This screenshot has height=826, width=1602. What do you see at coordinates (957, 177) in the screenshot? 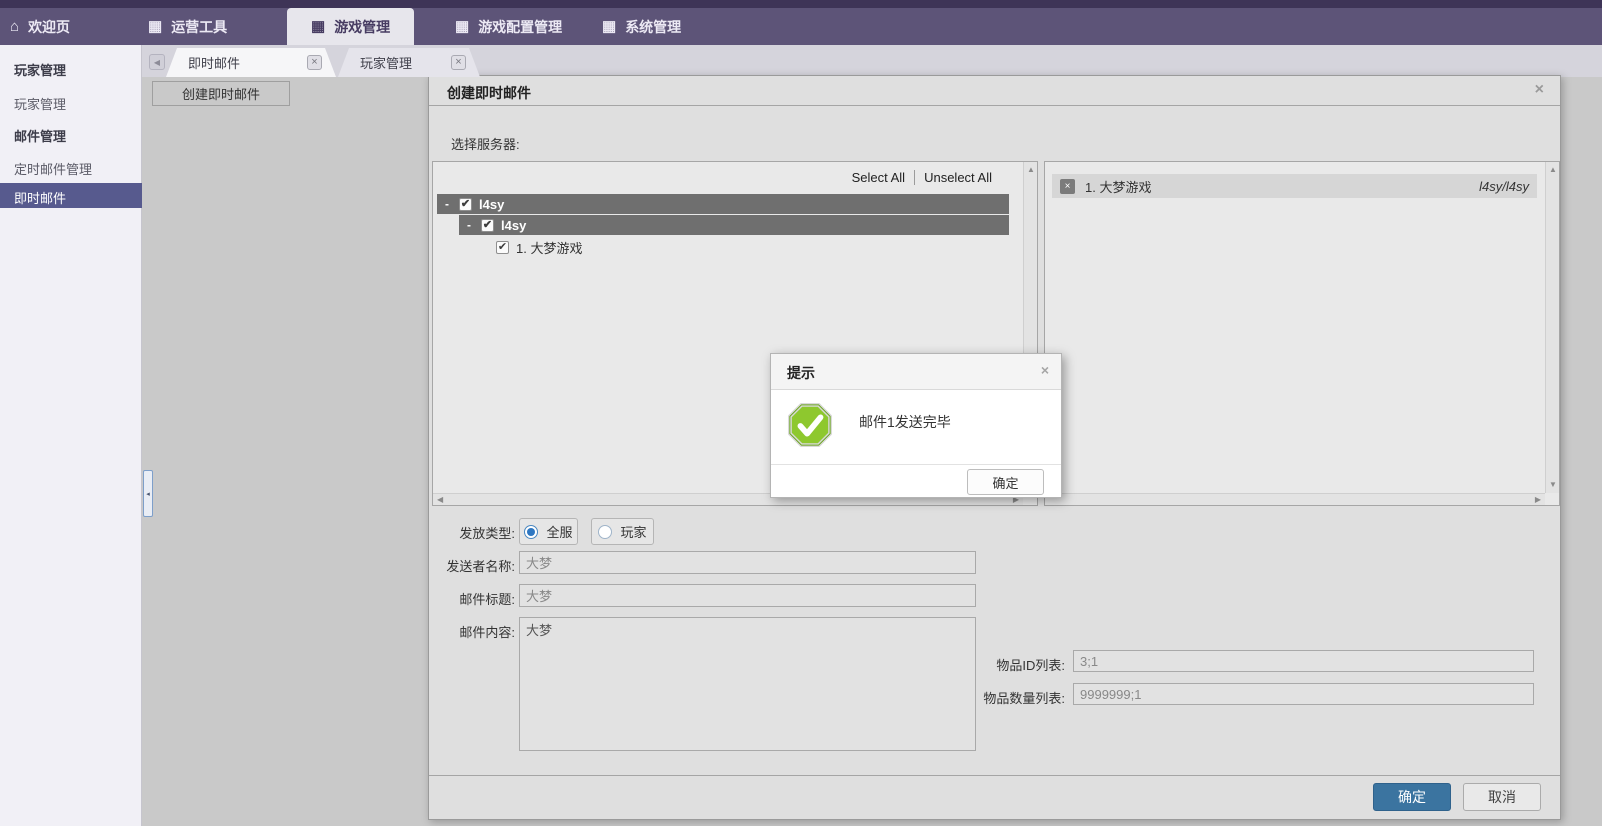
I see `unselect-all-link: Unselect All` at bounding box center [957, 177].